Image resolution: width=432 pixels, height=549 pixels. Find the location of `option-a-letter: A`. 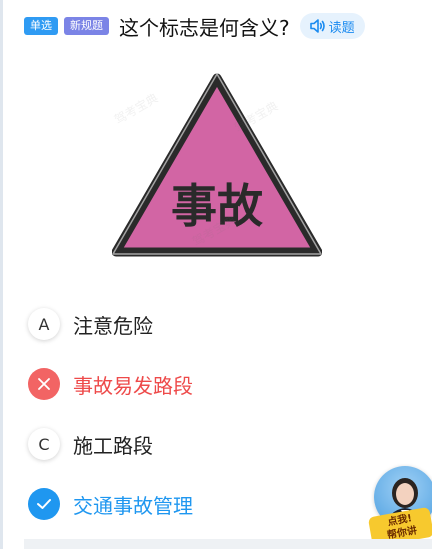

option-a-letter: A is located at coordinates (44, 324).